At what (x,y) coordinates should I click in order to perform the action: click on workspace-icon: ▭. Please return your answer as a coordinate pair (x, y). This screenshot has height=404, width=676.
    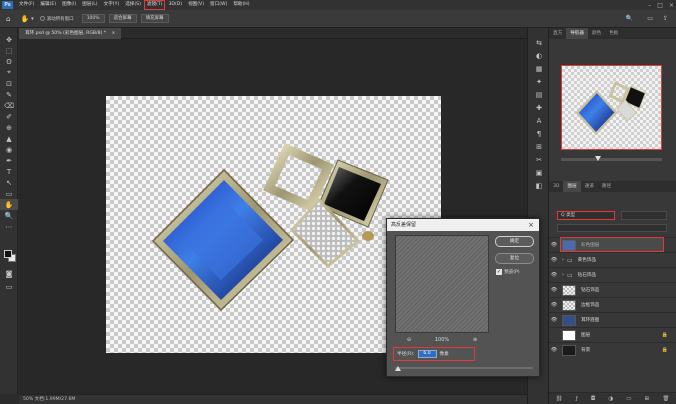
    Looking at the image, I should click on (650, 18).